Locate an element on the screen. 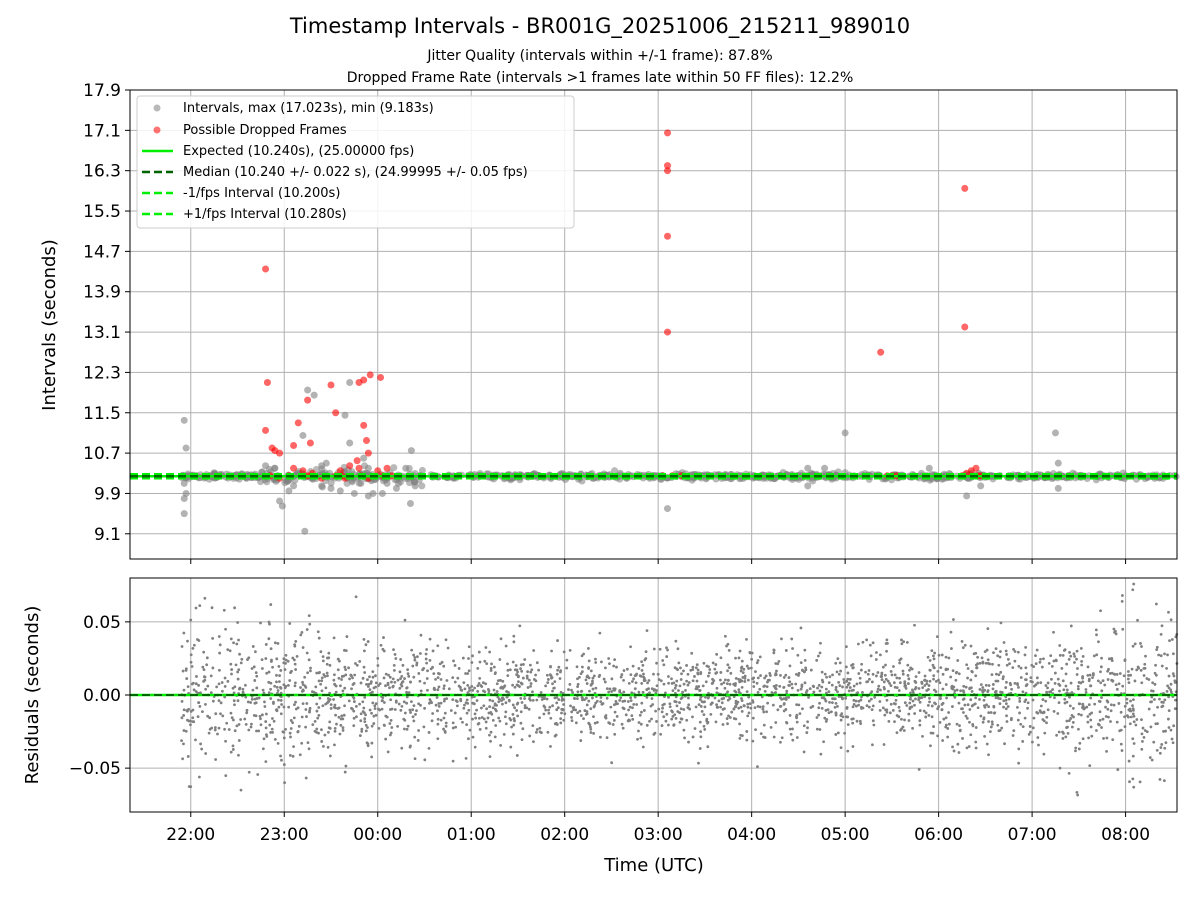 Image resolution: width=1200 pixels, height=900 pixels. residuals-x-tick-label: 02:00 is located at coordinates (564, 835).